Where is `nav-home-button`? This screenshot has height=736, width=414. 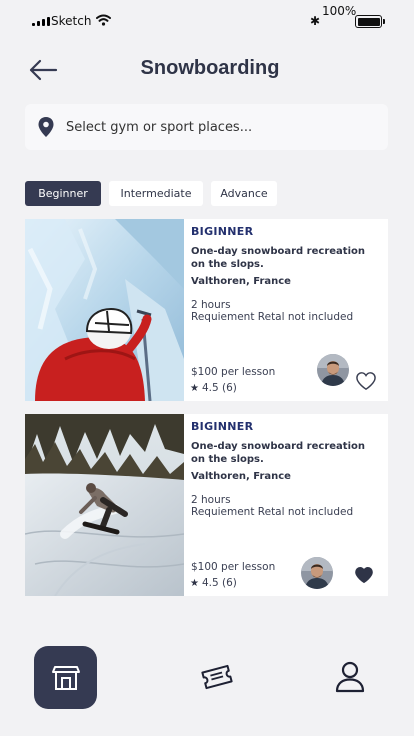 nav-home-button is located at coordinates (65, 677).